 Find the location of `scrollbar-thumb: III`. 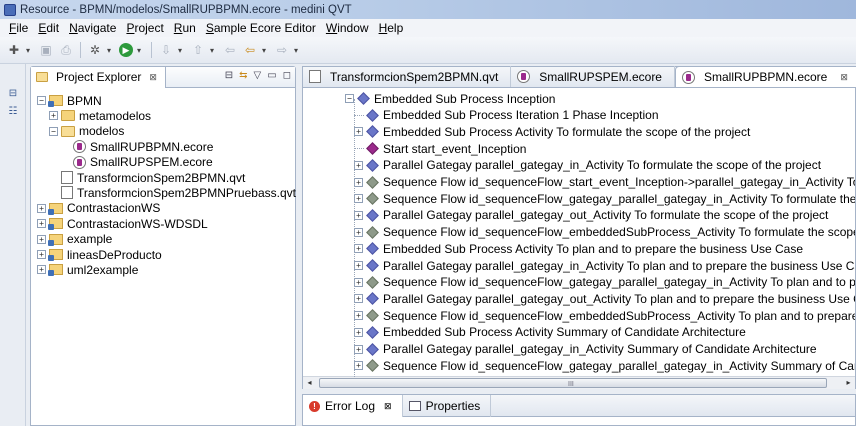

scrollbar-thumb: III is located at coordinates (573, 383).